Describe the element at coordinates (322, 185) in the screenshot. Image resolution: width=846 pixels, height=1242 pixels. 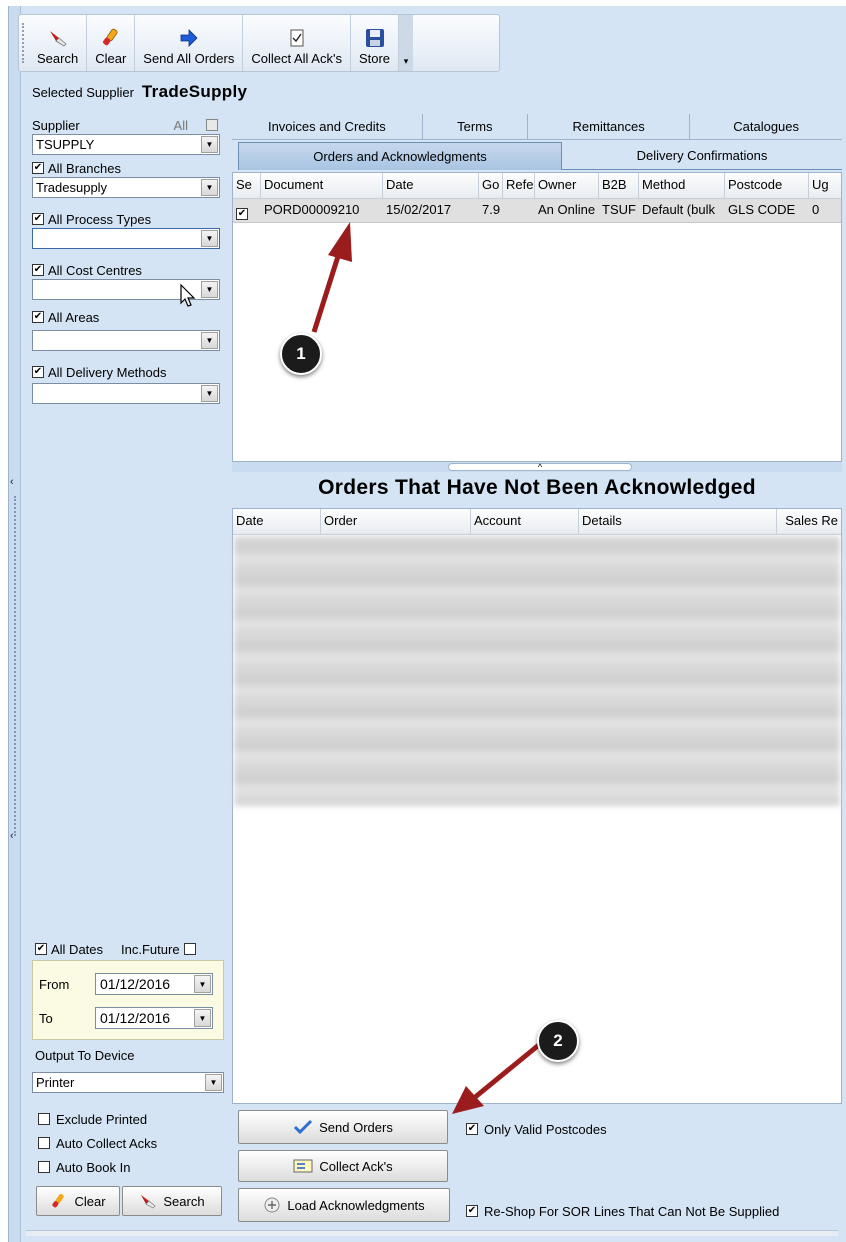
I see `column-header-document: Document` at that location.